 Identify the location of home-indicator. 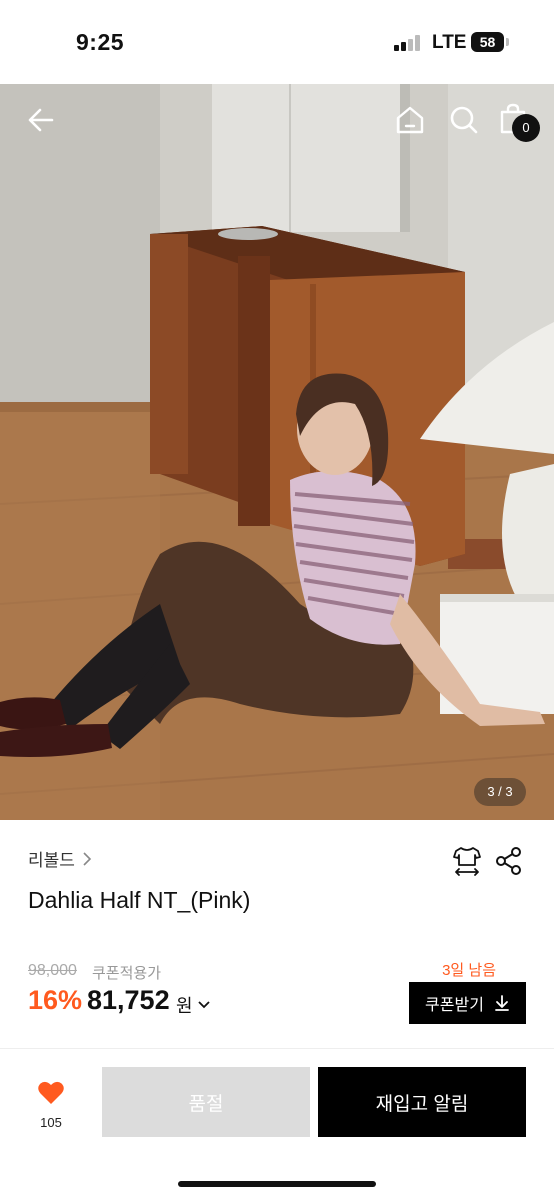
(277, 1184).